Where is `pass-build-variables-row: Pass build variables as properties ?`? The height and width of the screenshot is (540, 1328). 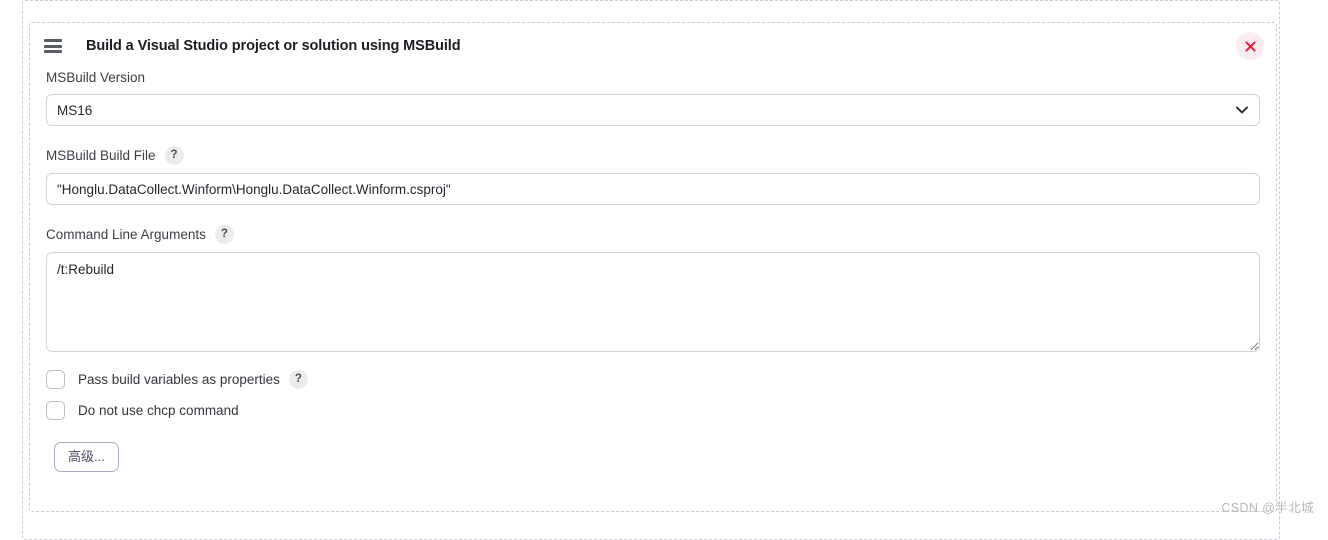 pass-build-variables-row: Pass build variables as properties ? is located at coordinates (653, 379).